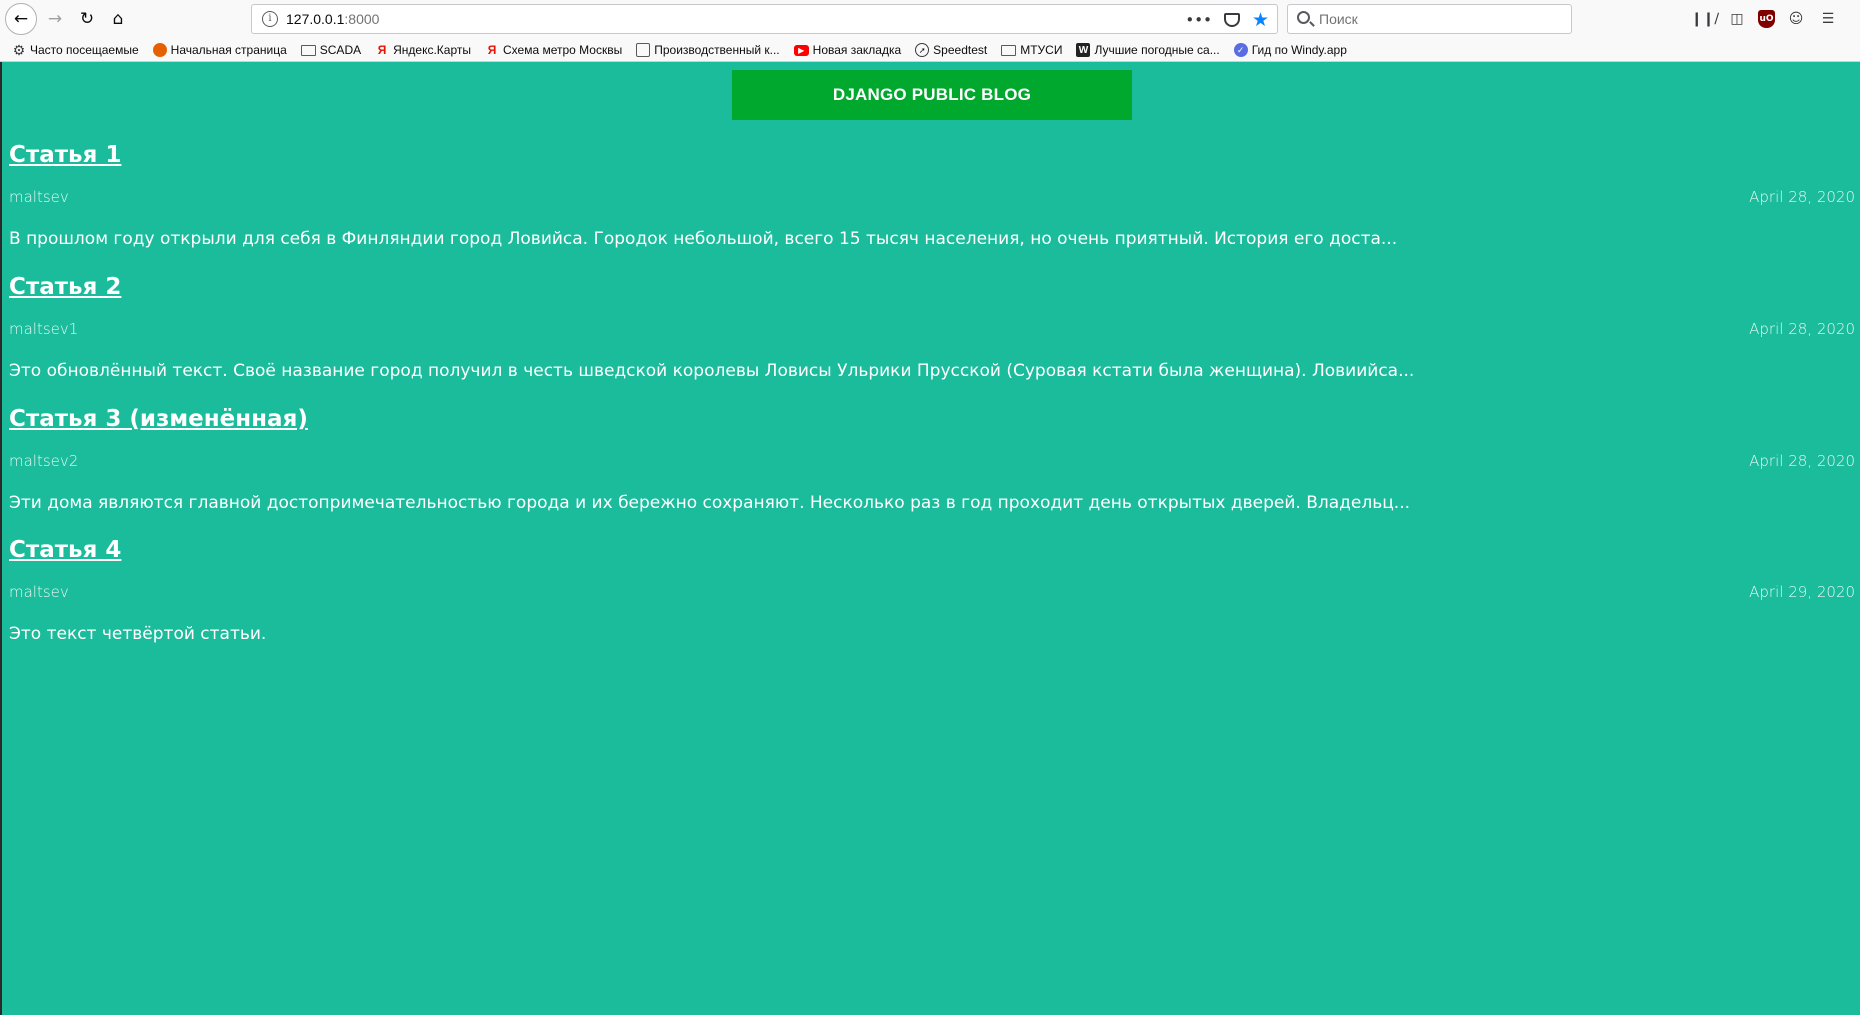 This screenshot has height=1015, width=1860. Describe the element at coordinates (932, 199) in the screenshot. I see `post-meta: maltsev April 28, 2020` at that location.